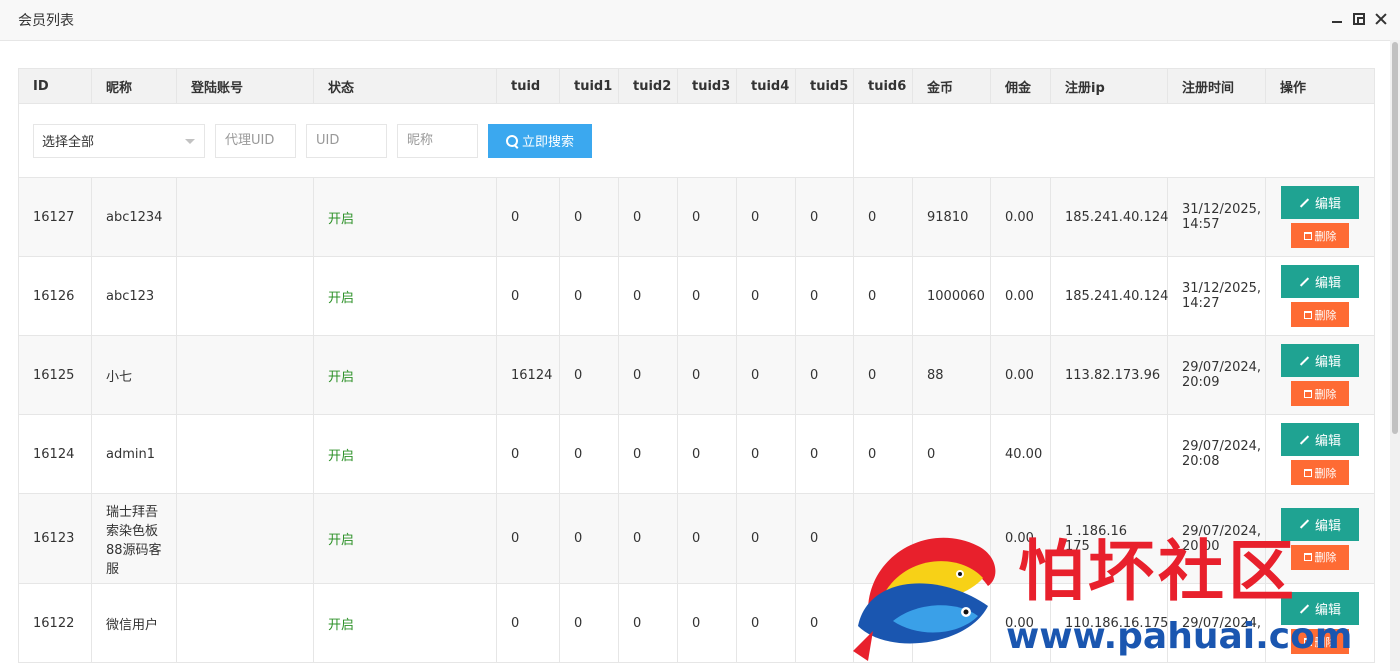 The height and width of the screenshot is (671, 1400). Describe the element at coordinates (134, 538) in the screenshot. I see `cell-nickname: 瑞士拜吾索染色板88源码客服` at that location.